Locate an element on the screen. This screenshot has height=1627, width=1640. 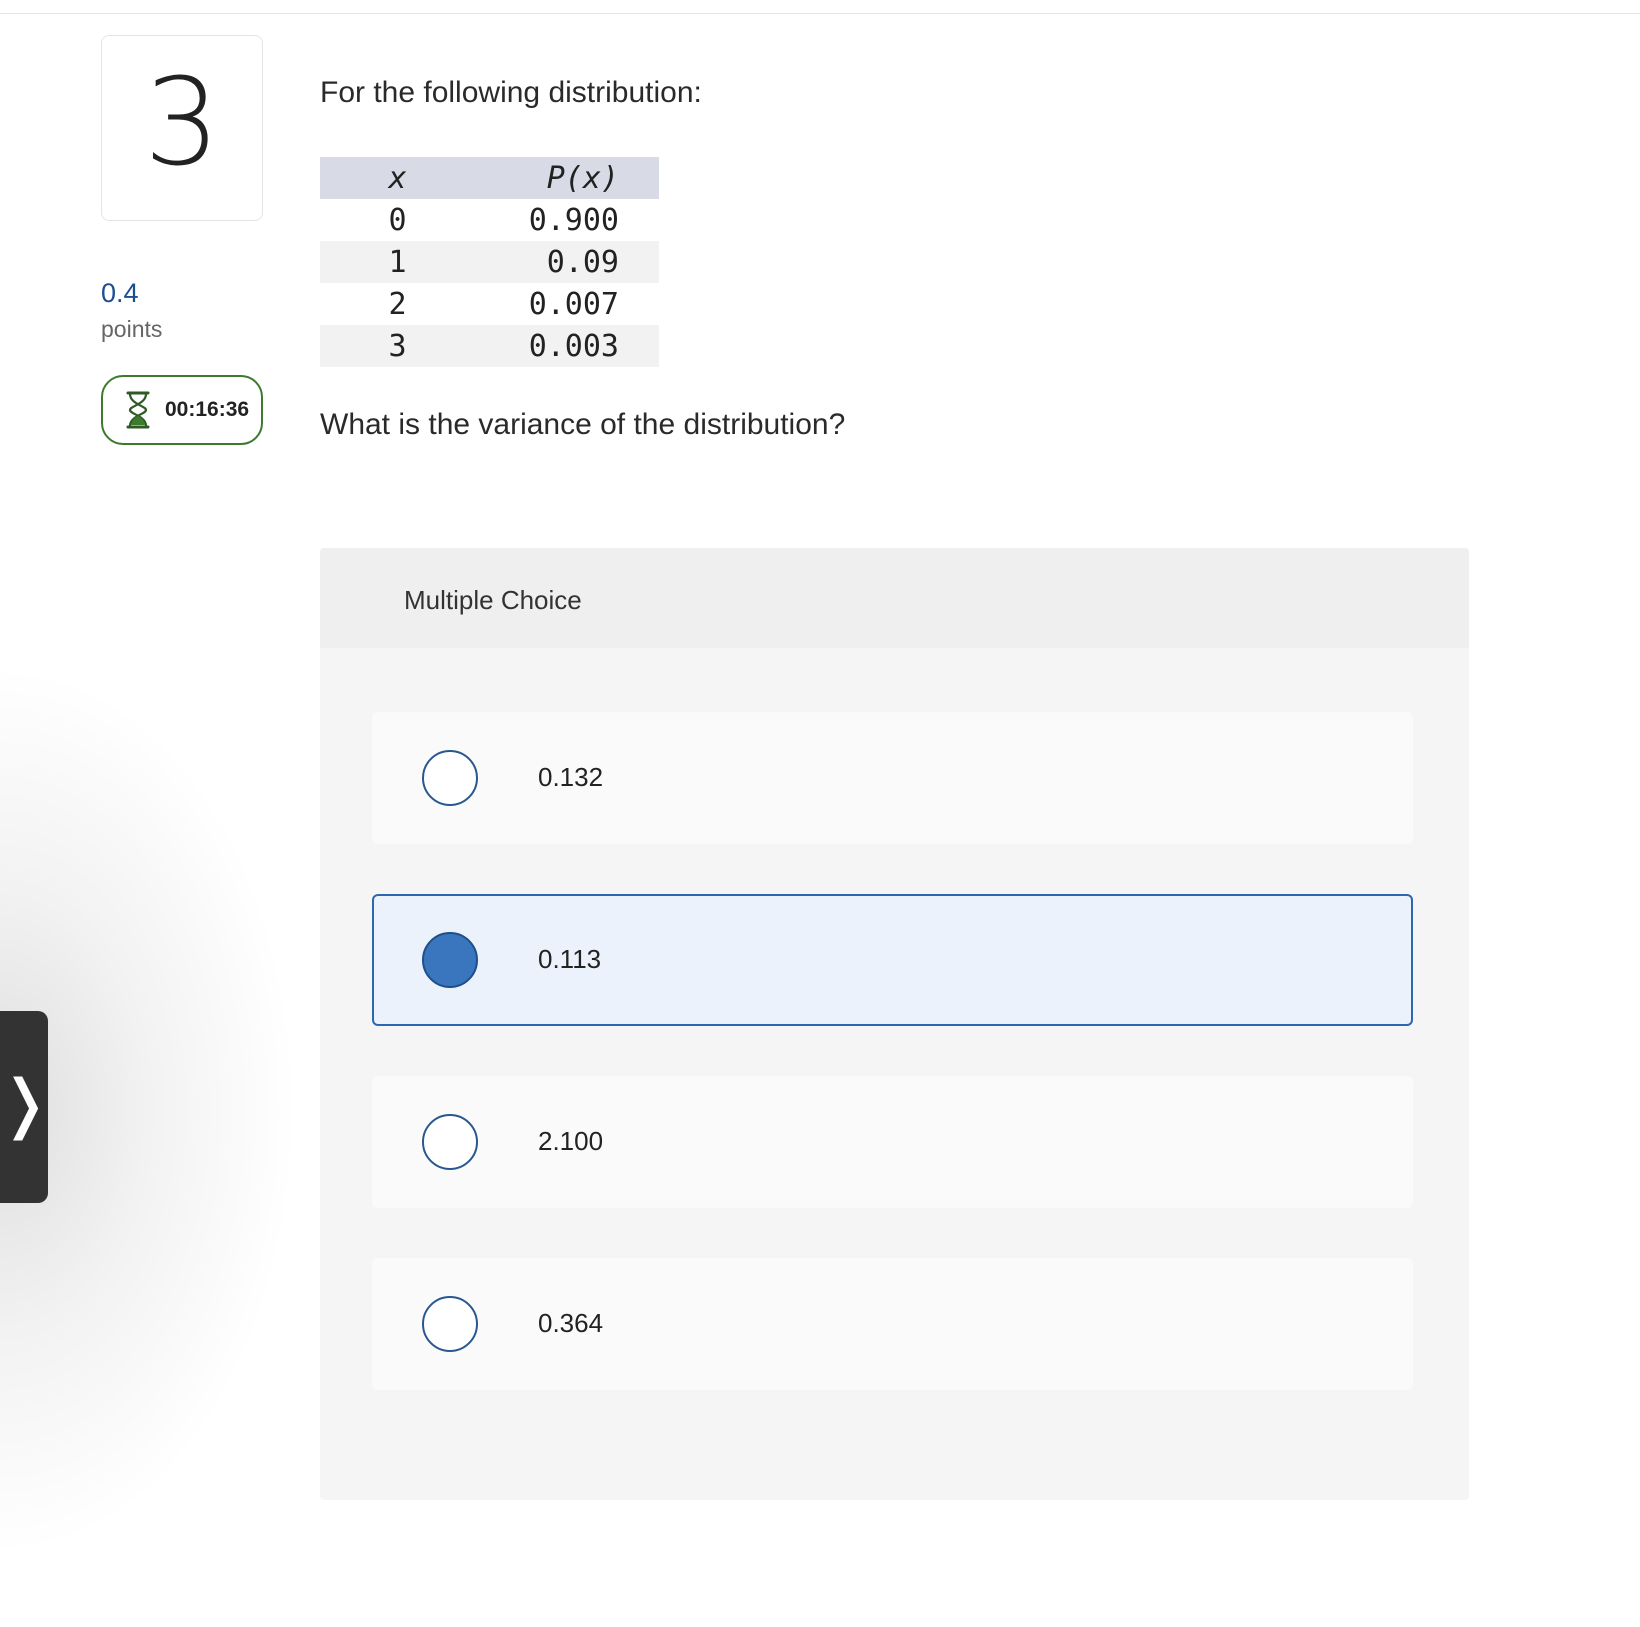
answer-label: 0.364 is located at coordinates (571, 1323).